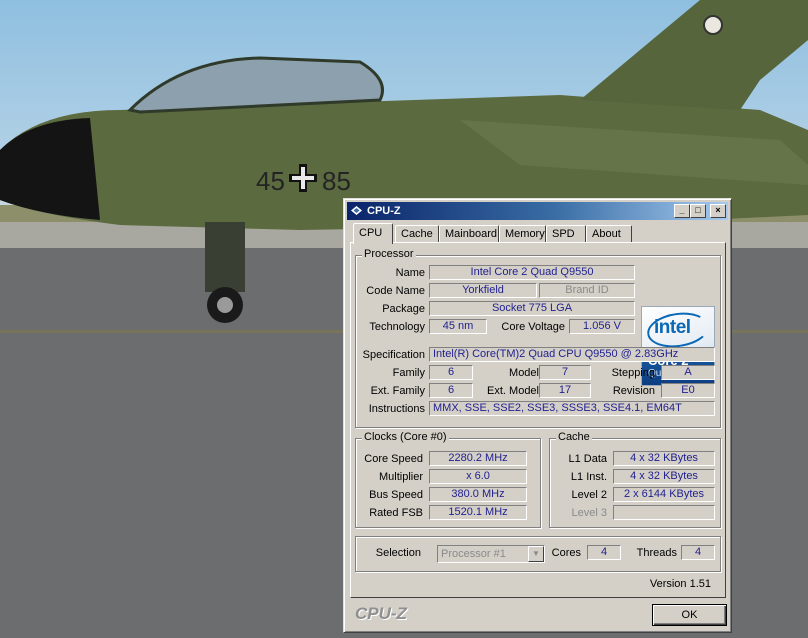 The image size is (808, 638). I want to click on bus-speed-label: Bus Speed, so click(396, 495).